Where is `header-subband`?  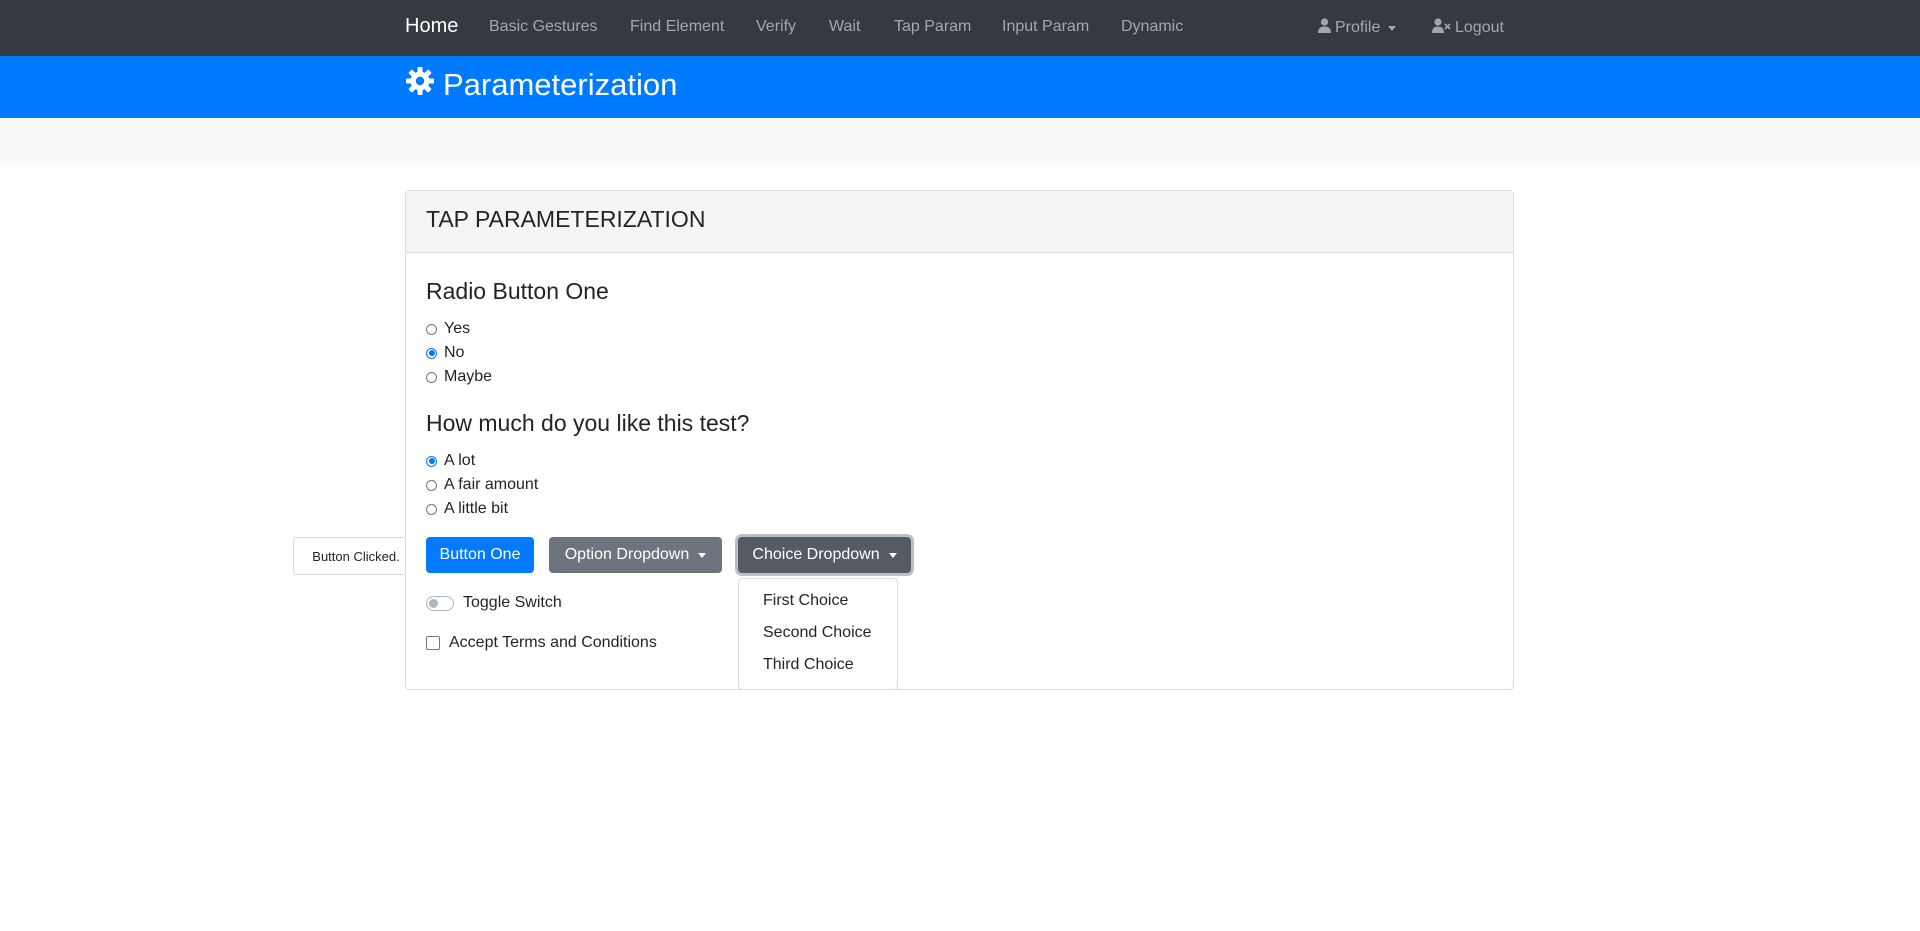 header-subband is located at coordinates (960, 141).